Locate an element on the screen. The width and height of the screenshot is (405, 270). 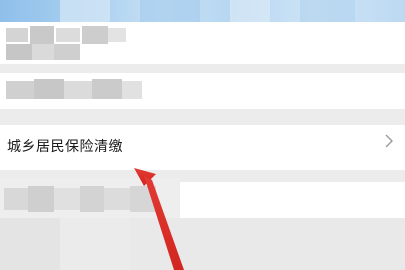
obscured-list-item-detail is located at coordinates (292, 200).